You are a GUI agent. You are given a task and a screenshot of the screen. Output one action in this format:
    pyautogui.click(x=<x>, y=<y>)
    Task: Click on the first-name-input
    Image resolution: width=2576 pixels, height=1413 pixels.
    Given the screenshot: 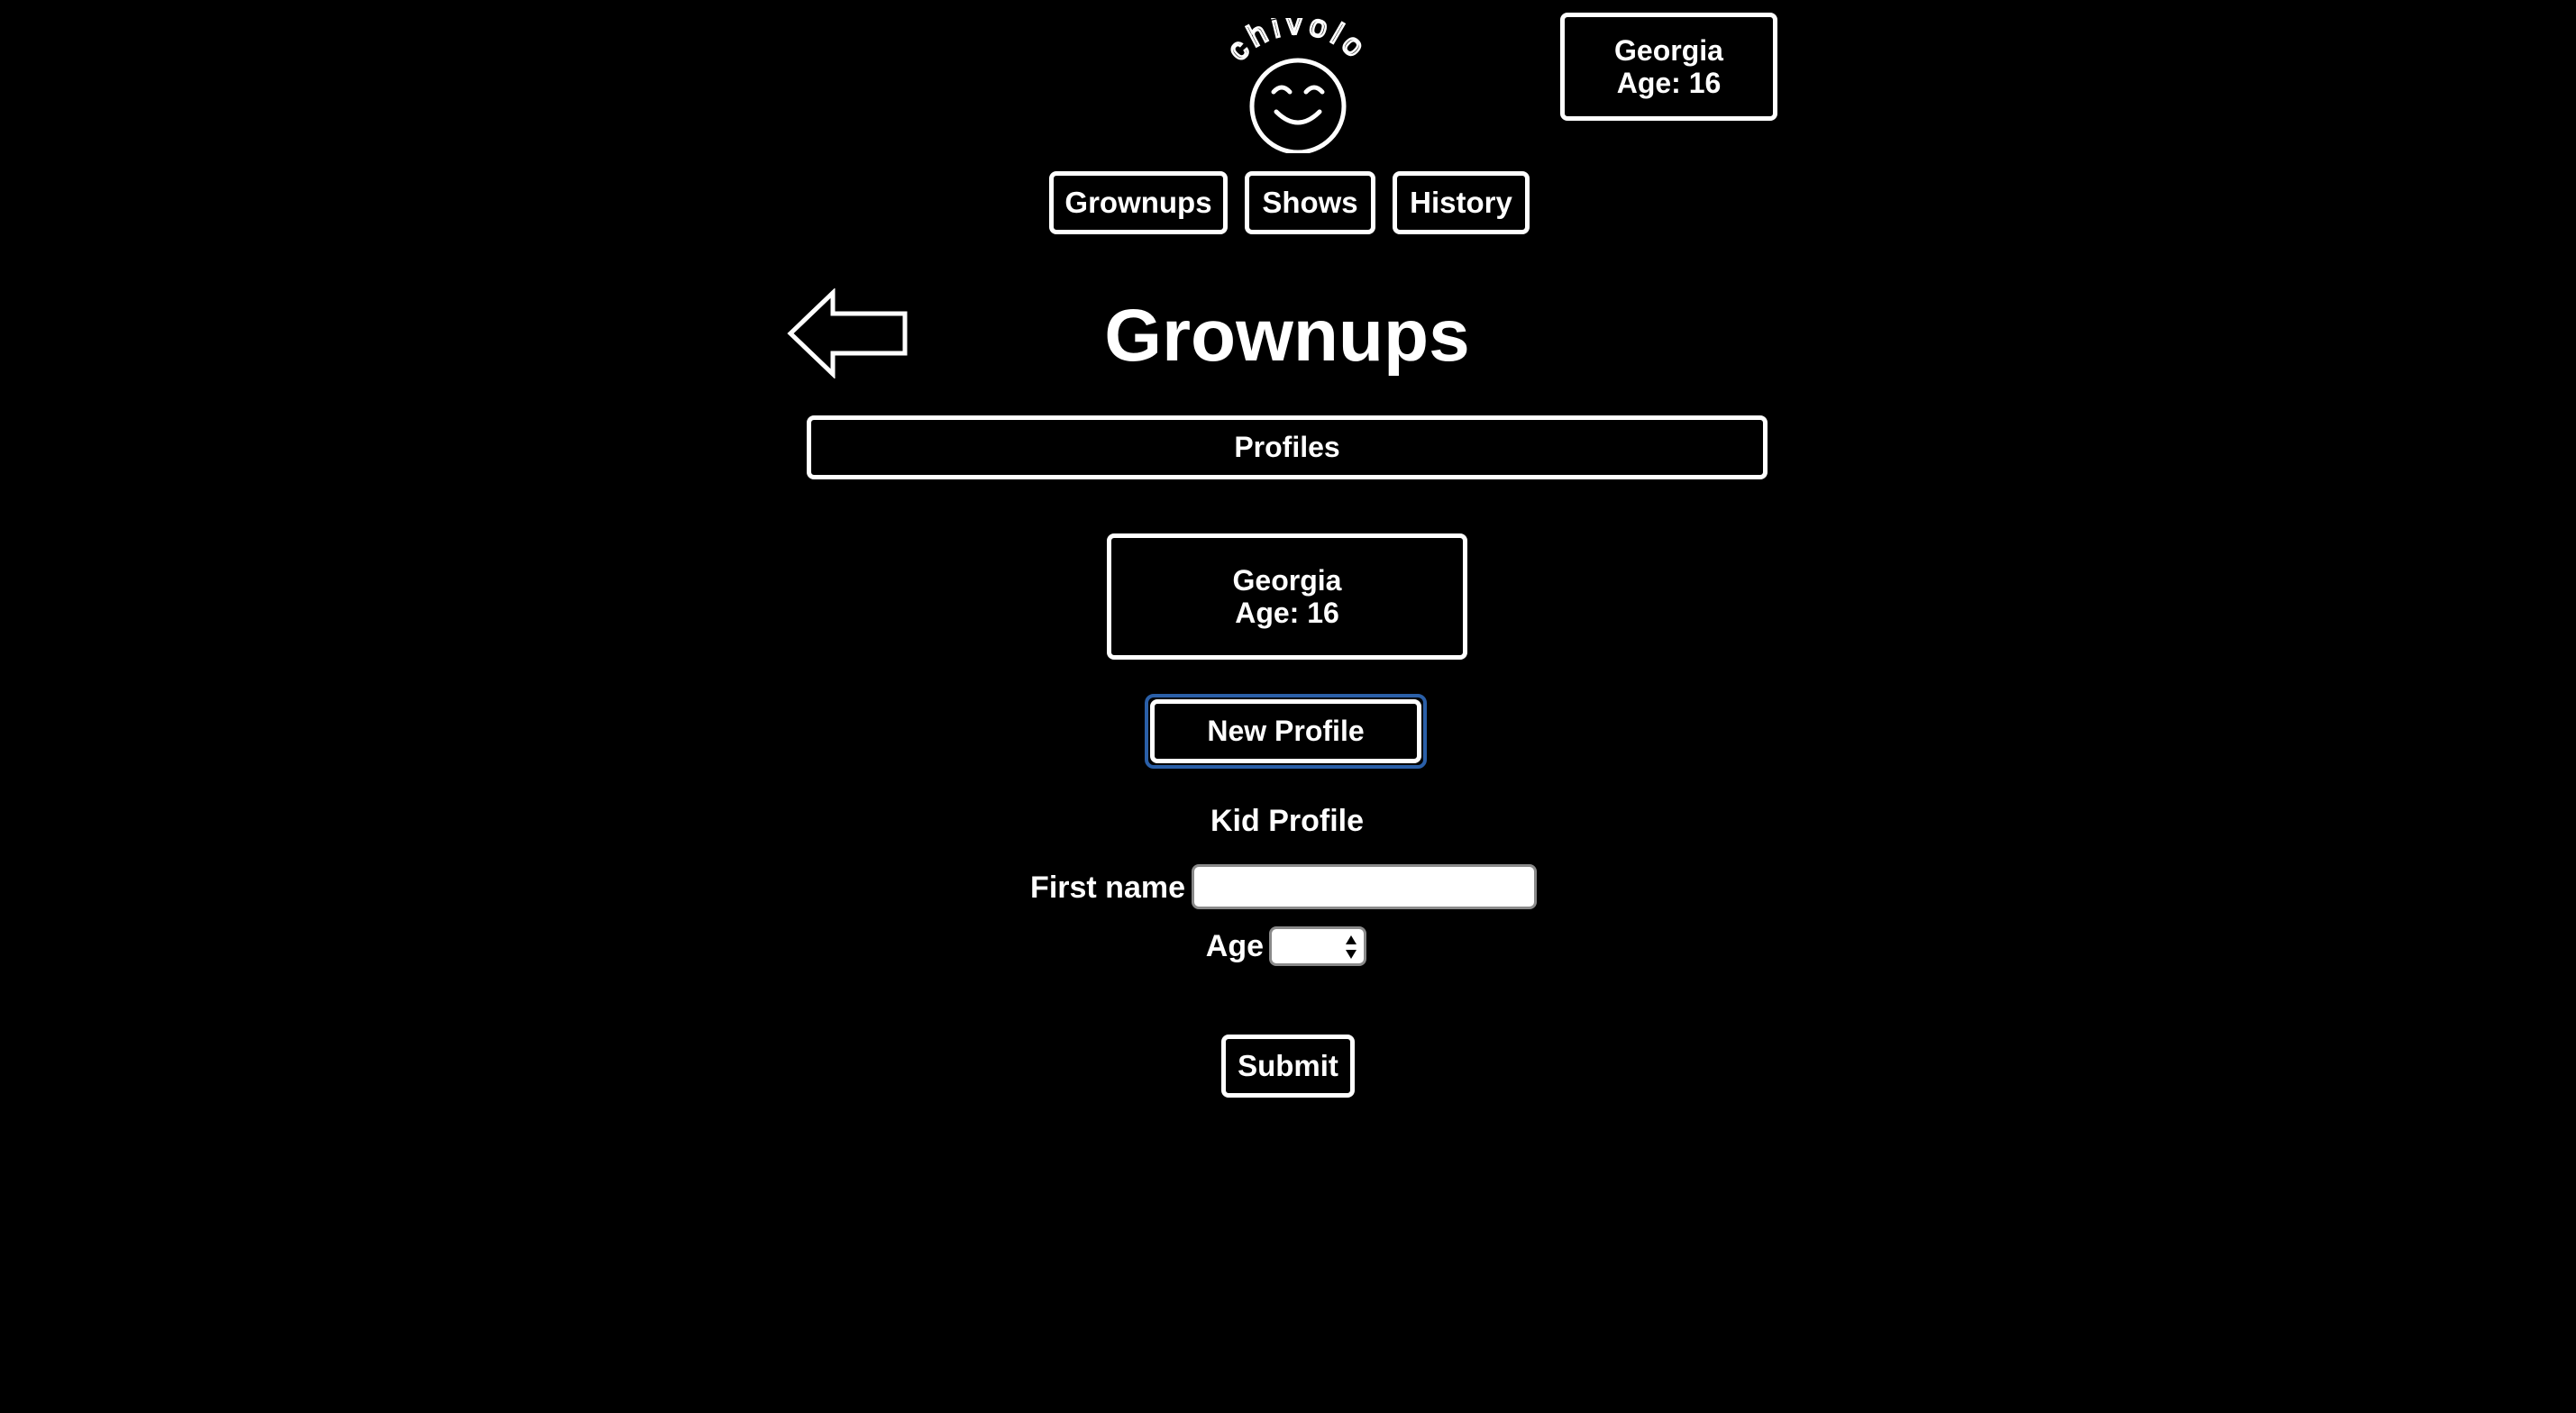 What is the action you would take?
    pyautogui.click(x=1364, y=886)
    